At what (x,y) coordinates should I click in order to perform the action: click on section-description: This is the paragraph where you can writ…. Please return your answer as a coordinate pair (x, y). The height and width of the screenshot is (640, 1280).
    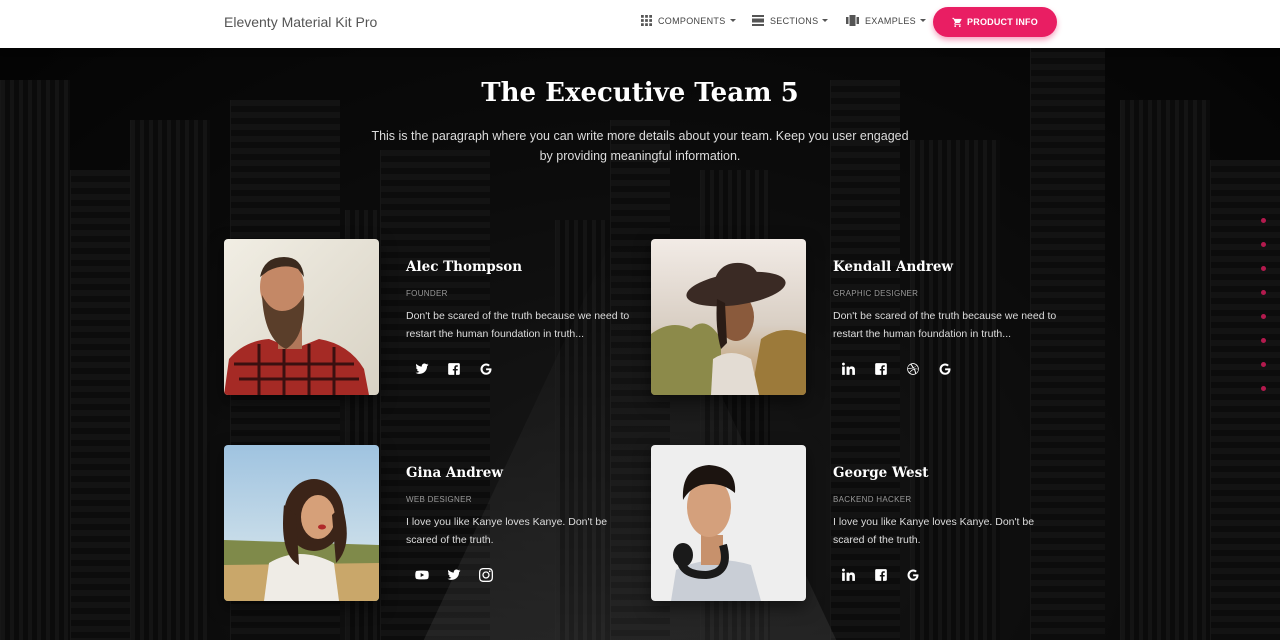
    Looking at the image, I should click on (640, 146).